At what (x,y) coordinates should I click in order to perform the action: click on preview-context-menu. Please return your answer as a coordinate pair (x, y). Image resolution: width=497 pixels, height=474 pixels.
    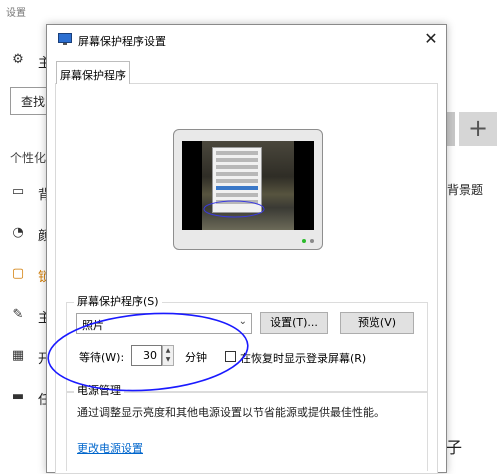
    Looking at the image, I should click on (237, 180).